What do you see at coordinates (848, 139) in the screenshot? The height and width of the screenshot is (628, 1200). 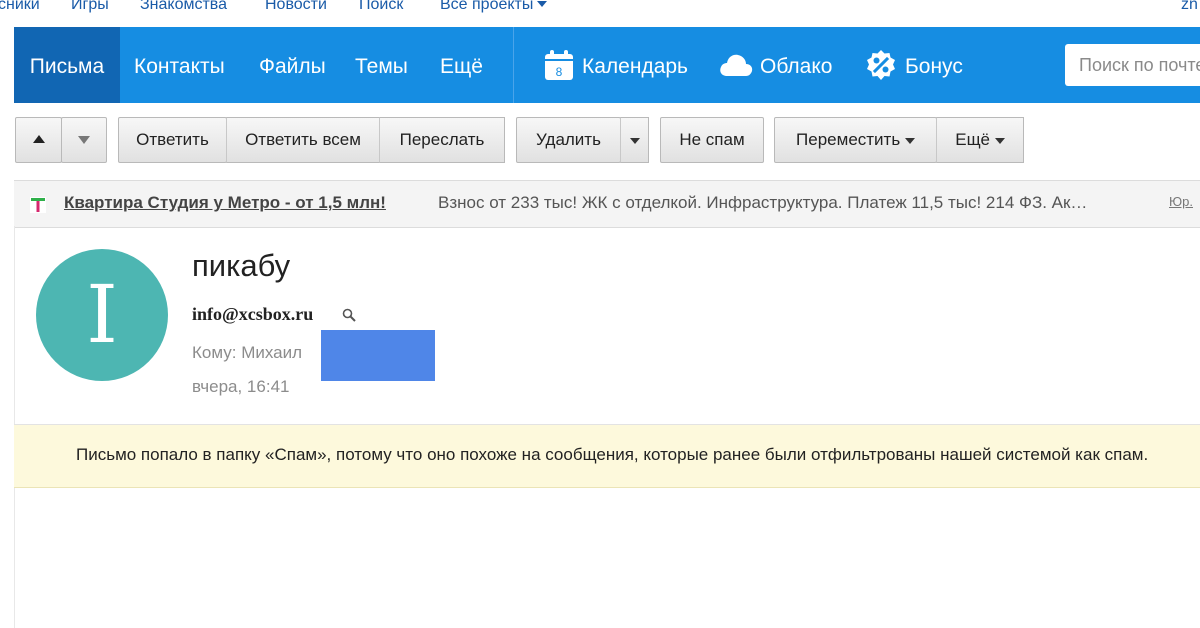 I see `move-label: Переместить` at bounding box center [848, 139].